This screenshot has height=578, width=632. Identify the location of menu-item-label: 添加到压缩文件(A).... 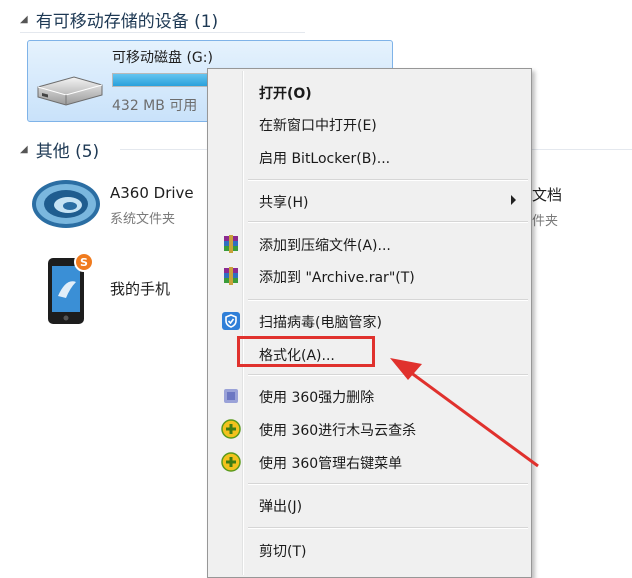
(325, 246).